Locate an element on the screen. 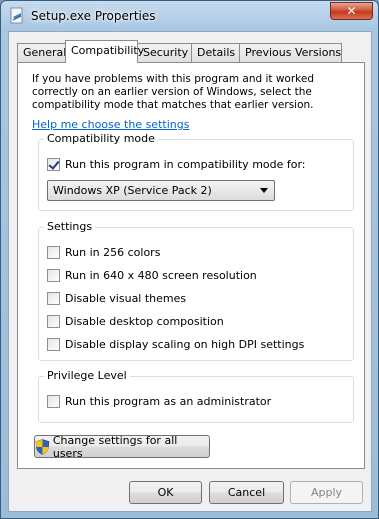  checkbox-label: Run this program as an administrator is located at coordinates (168, 401).